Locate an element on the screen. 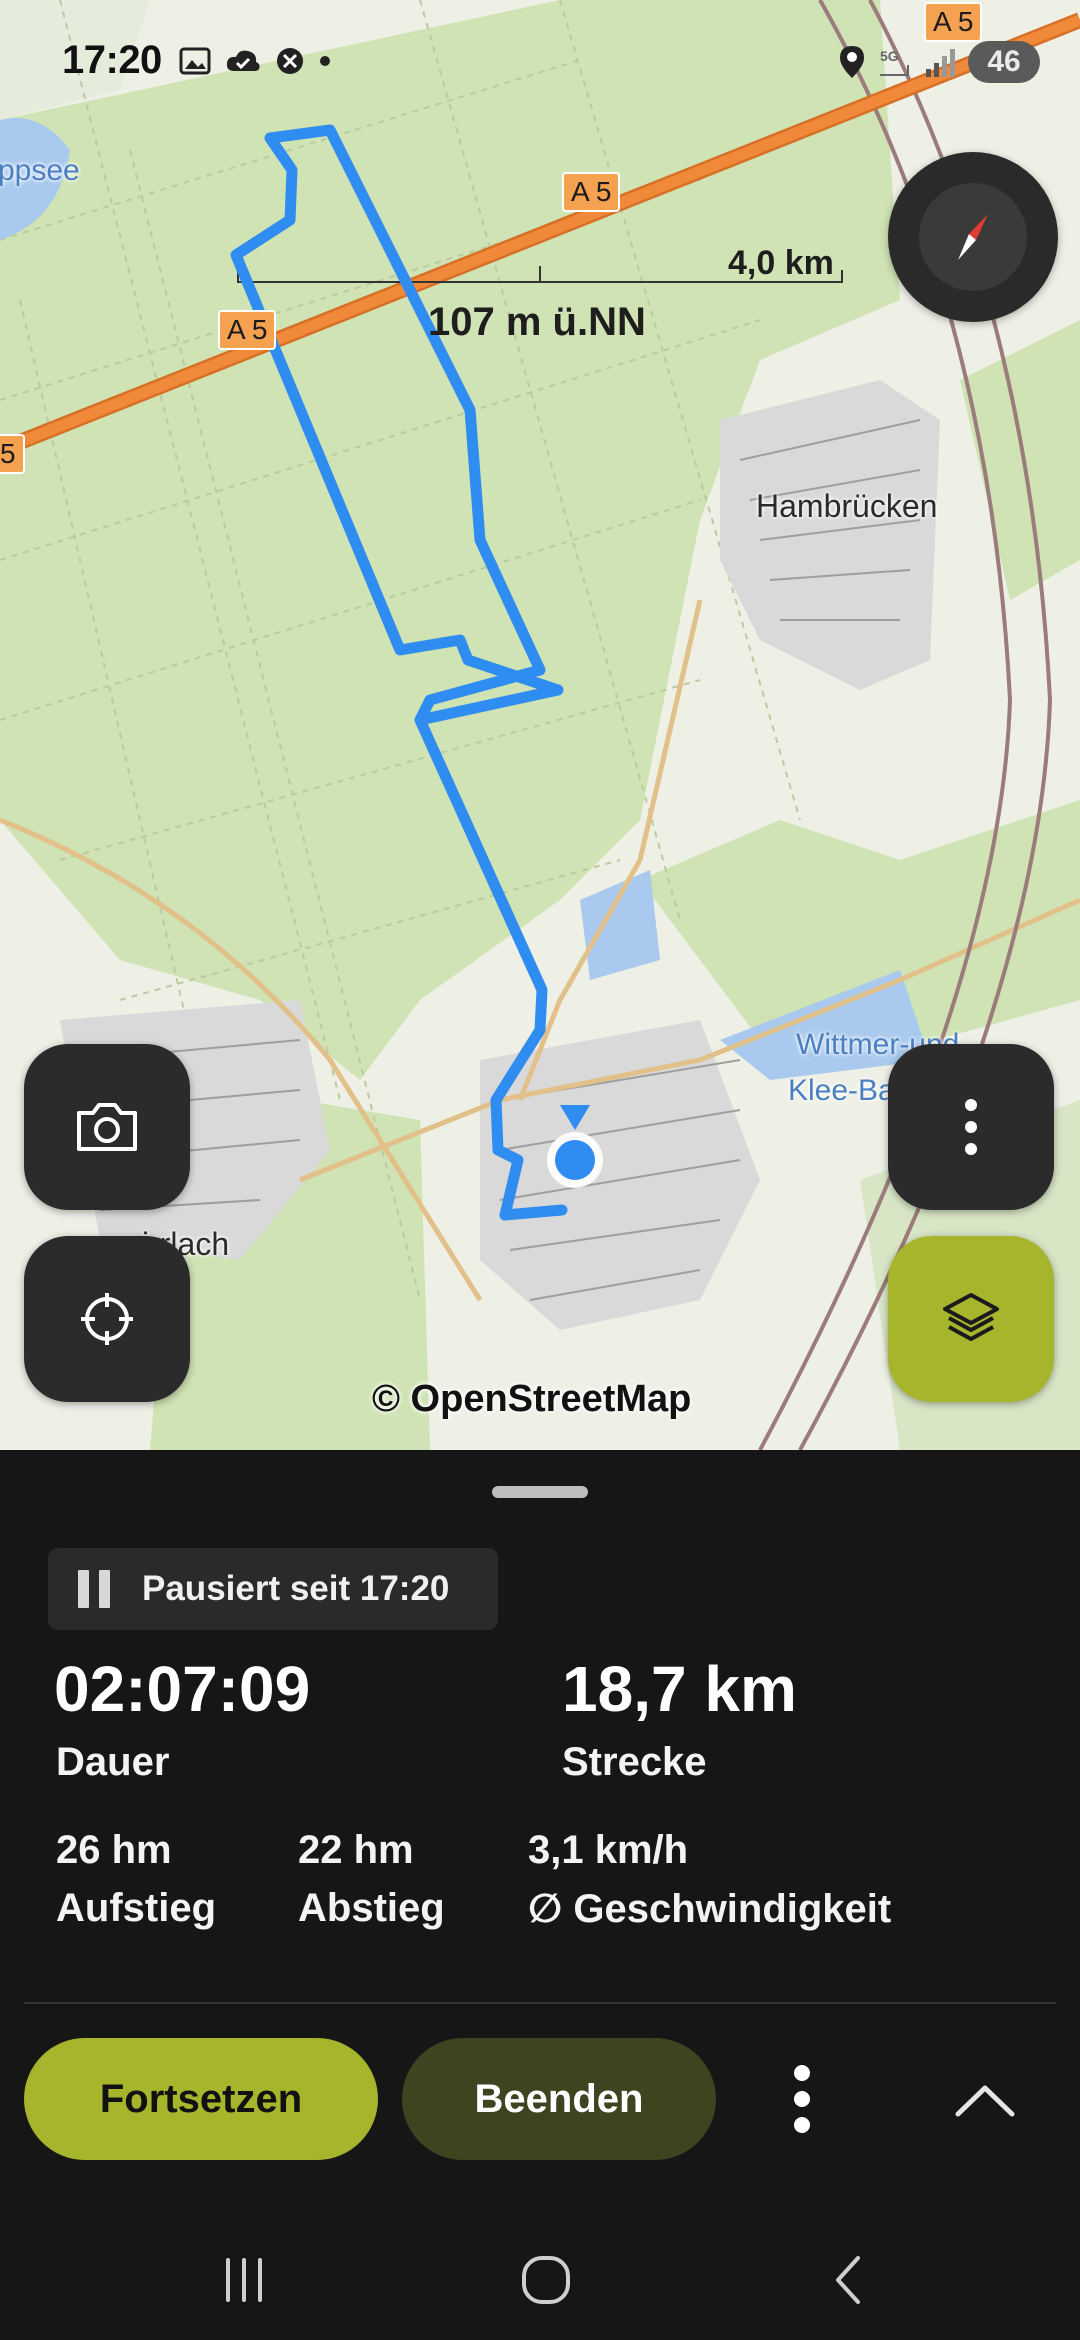 The width and height of the screenshot is (1080, 2340). water-label: ppsee is located at coordinates (40, 170).